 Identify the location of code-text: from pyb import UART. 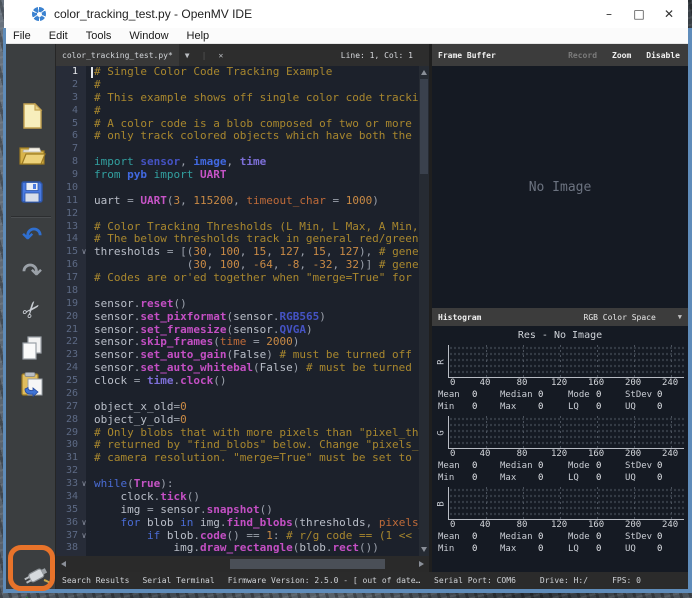
(160, 175).